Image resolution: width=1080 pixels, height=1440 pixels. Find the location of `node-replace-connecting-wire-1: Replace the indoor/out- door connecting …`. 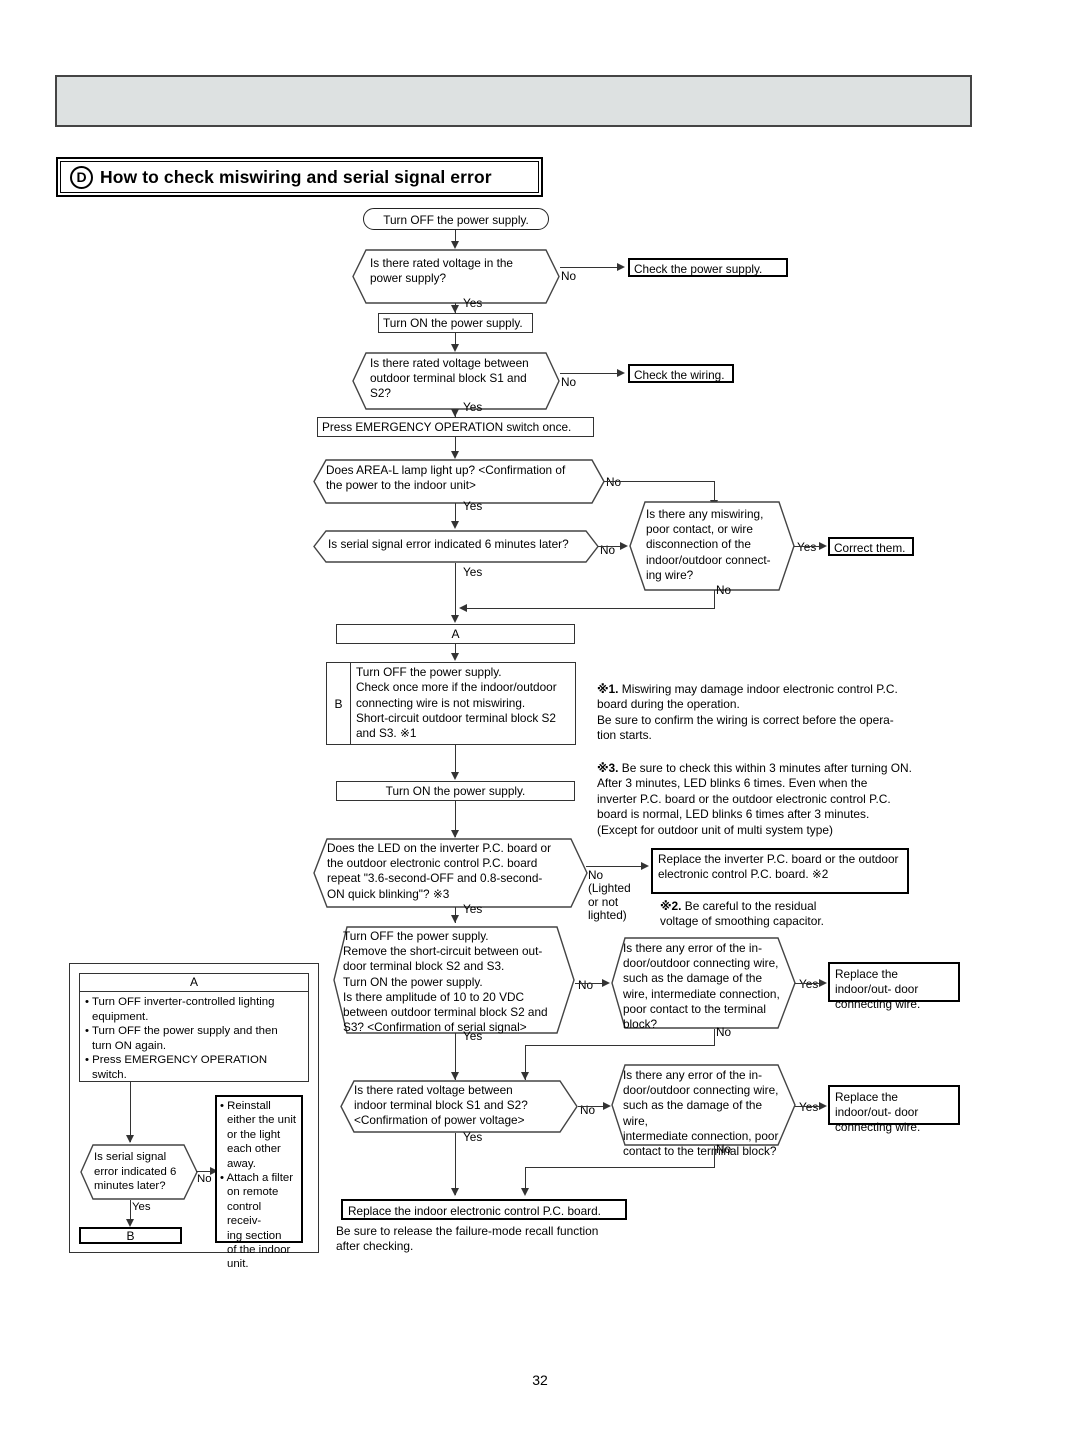

node-replace-connecting-wire-1: Replace the indoor/out- door connecting … is located at coordinates (894, 986).